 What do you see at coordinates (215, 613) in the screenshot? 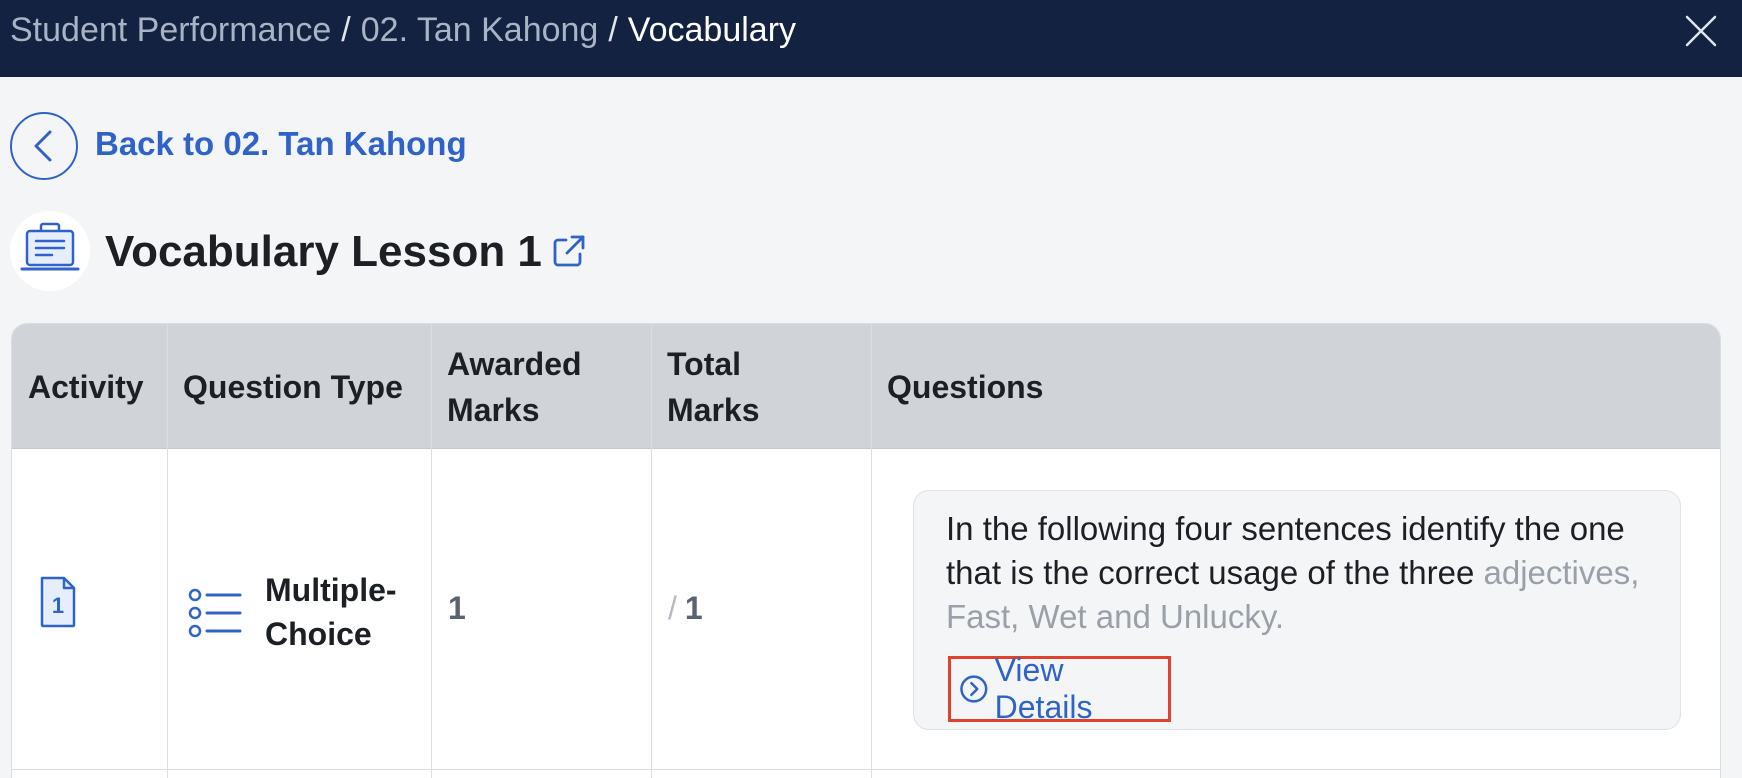
I see `list-icon` at bounding box center [215, 613].